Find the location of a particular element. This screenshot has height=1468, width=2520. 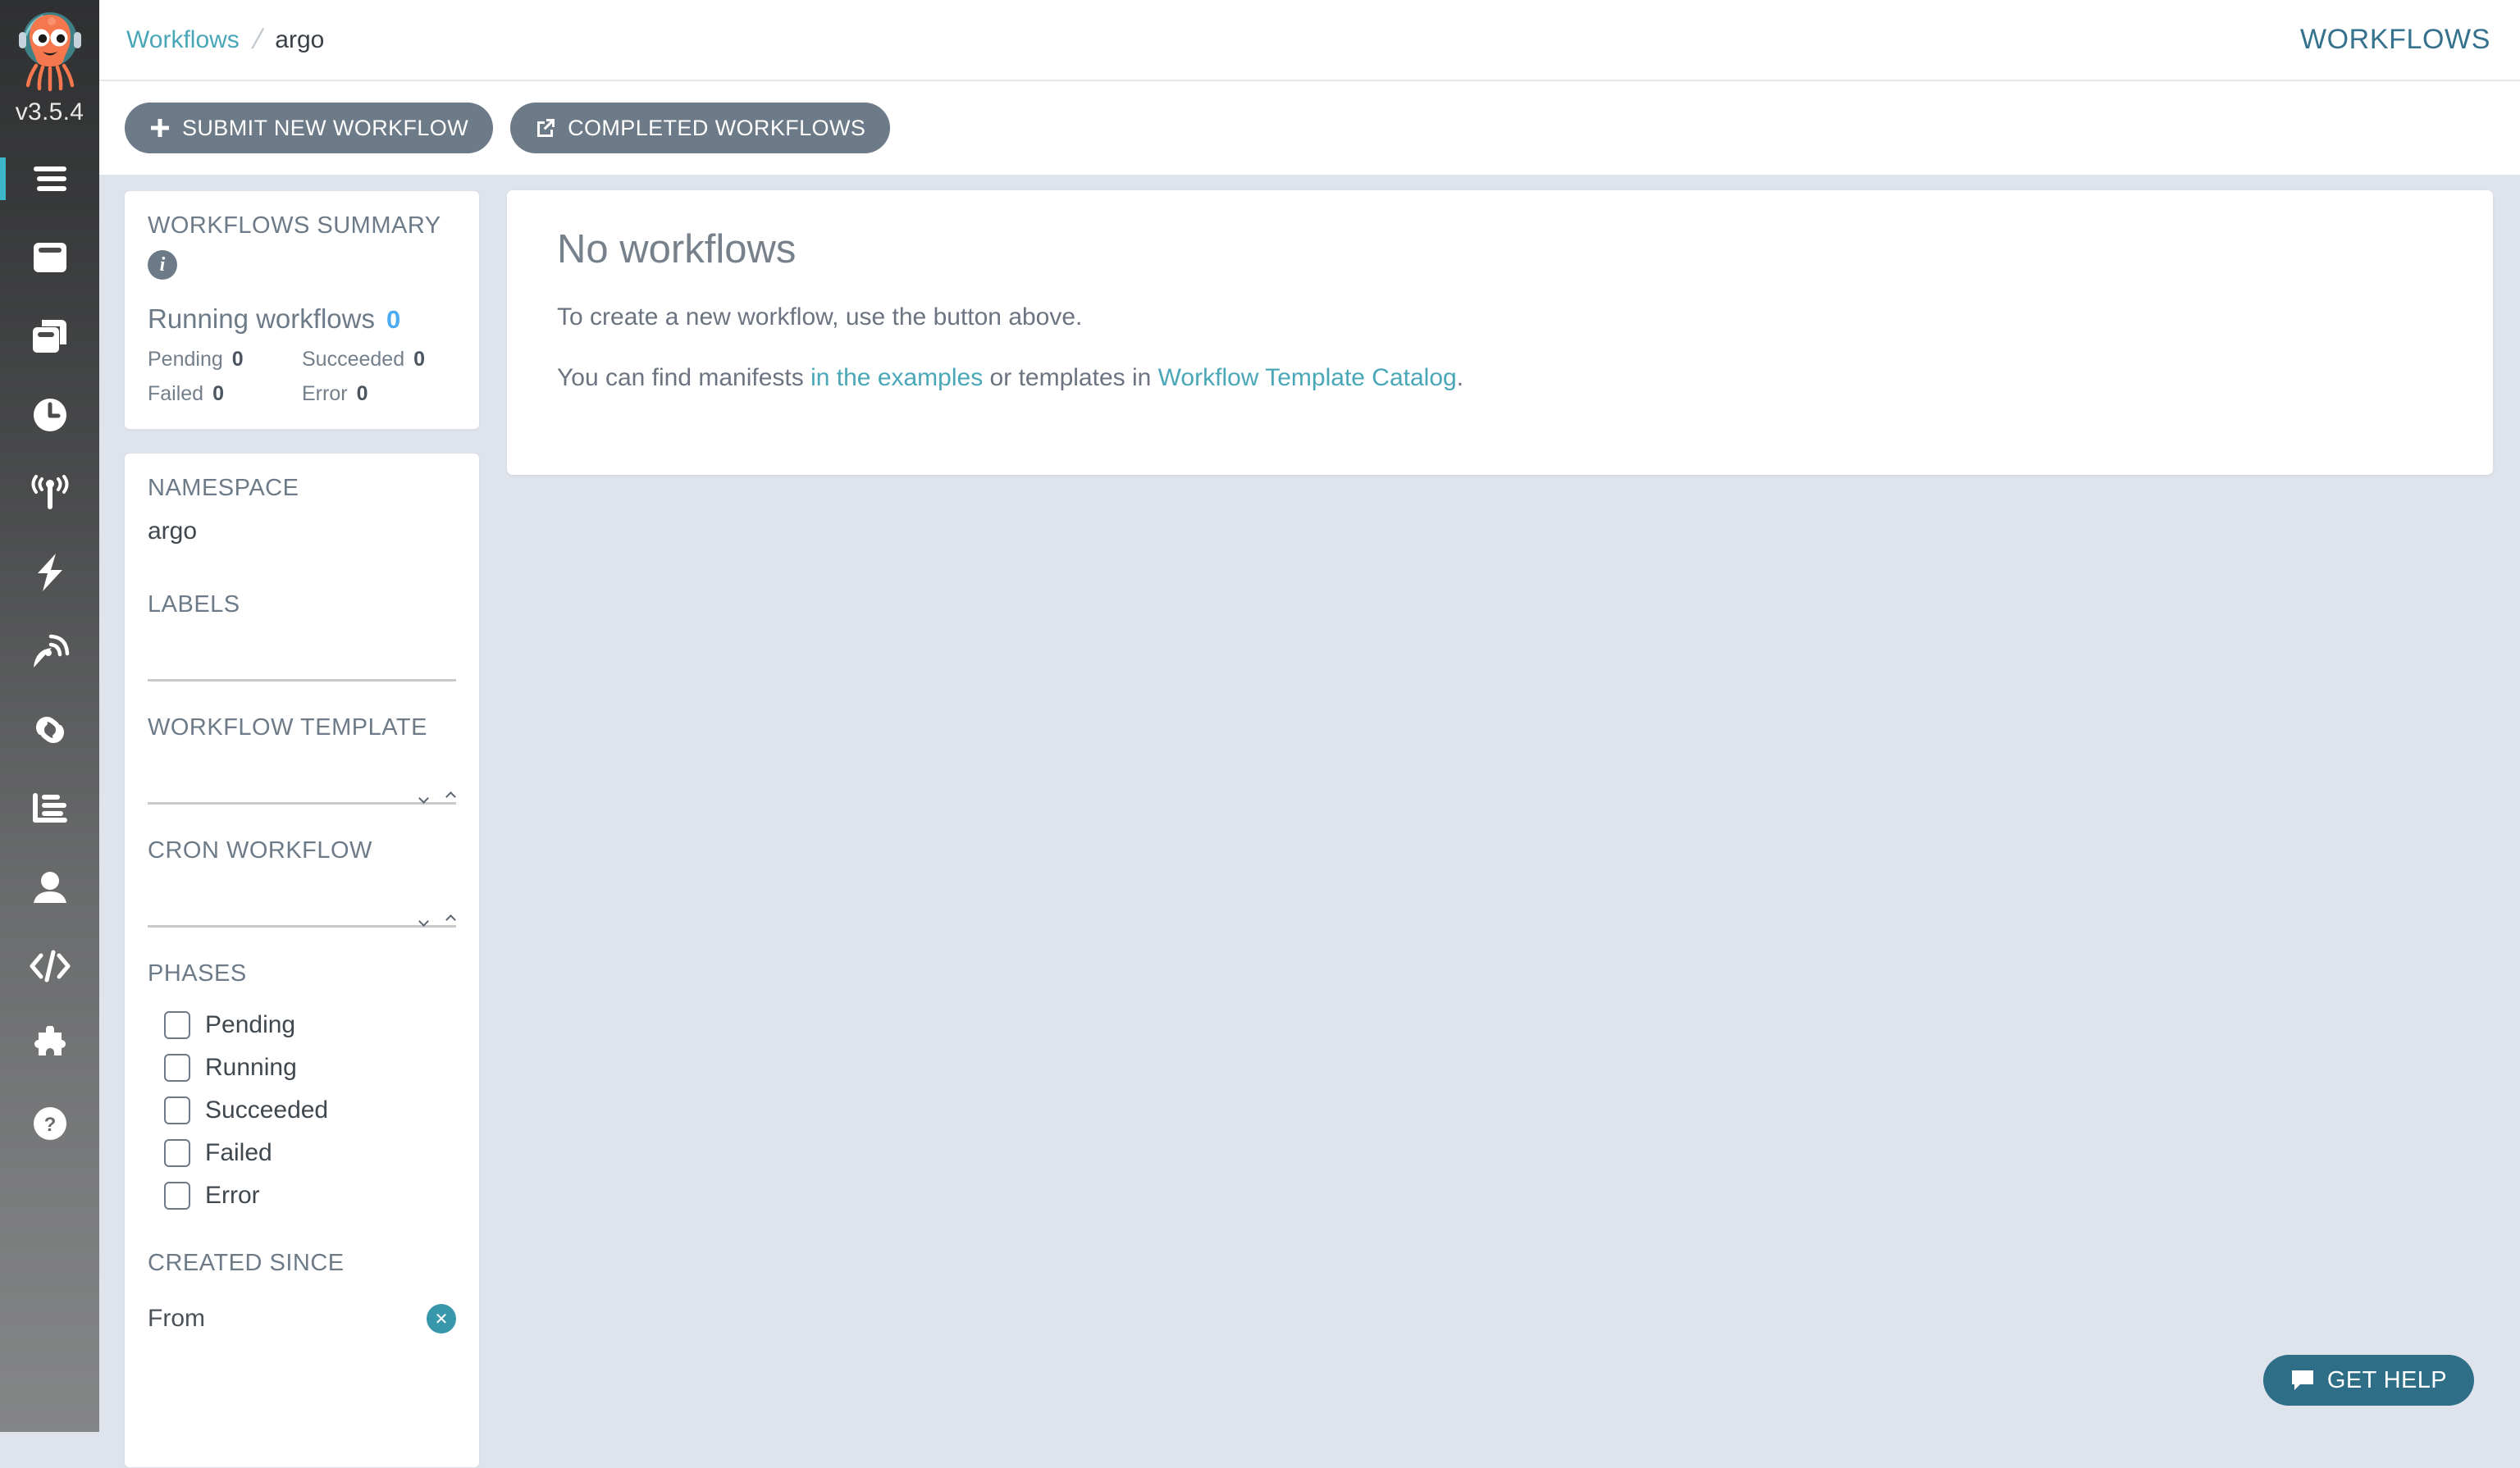

nav-item-workflows is located at coordinates (50, 257).